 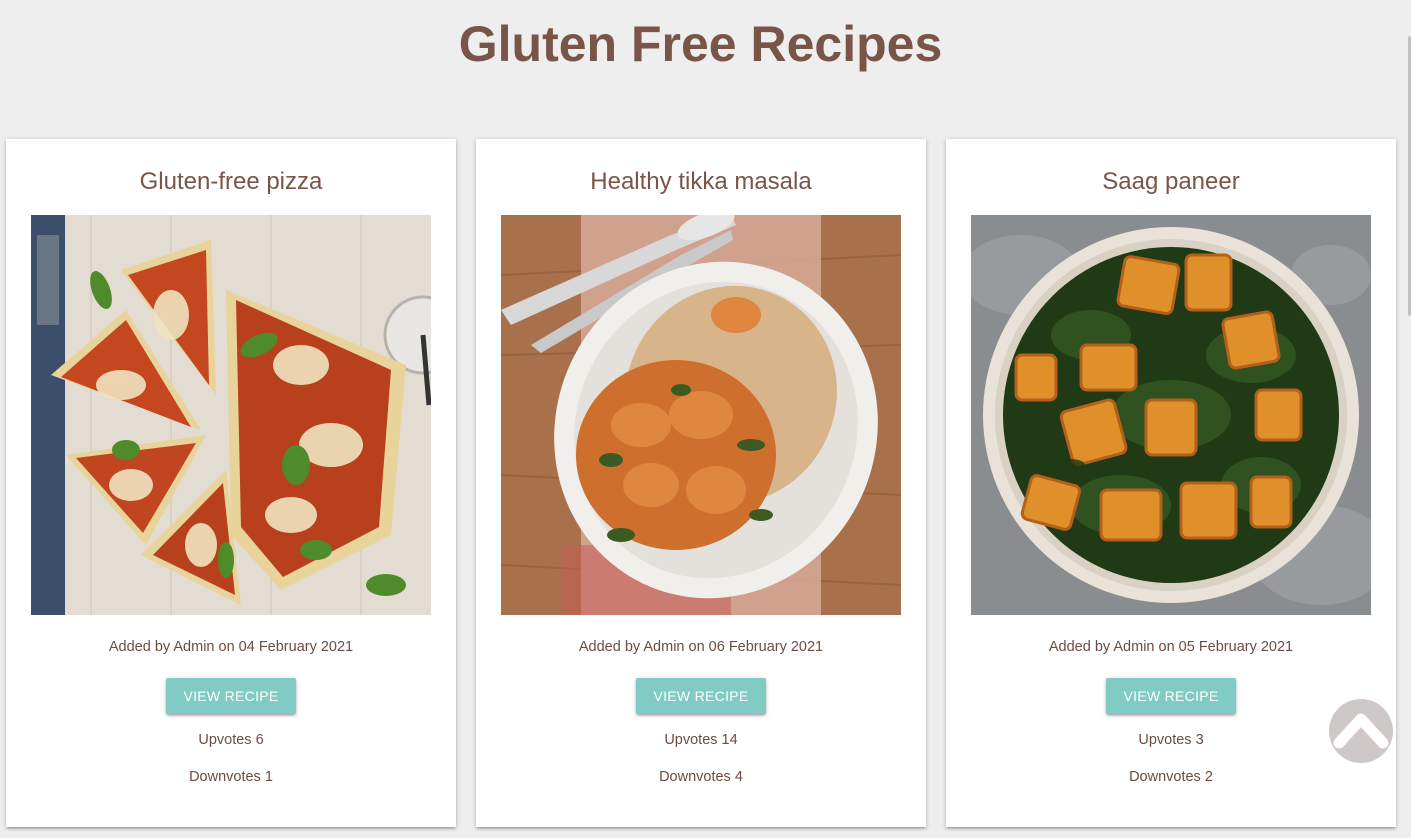 What do you see at coordinates (701, 740) in the screenshot?
I see `upvotes-count: Upvotes 14` at bounding box center [701, 740].